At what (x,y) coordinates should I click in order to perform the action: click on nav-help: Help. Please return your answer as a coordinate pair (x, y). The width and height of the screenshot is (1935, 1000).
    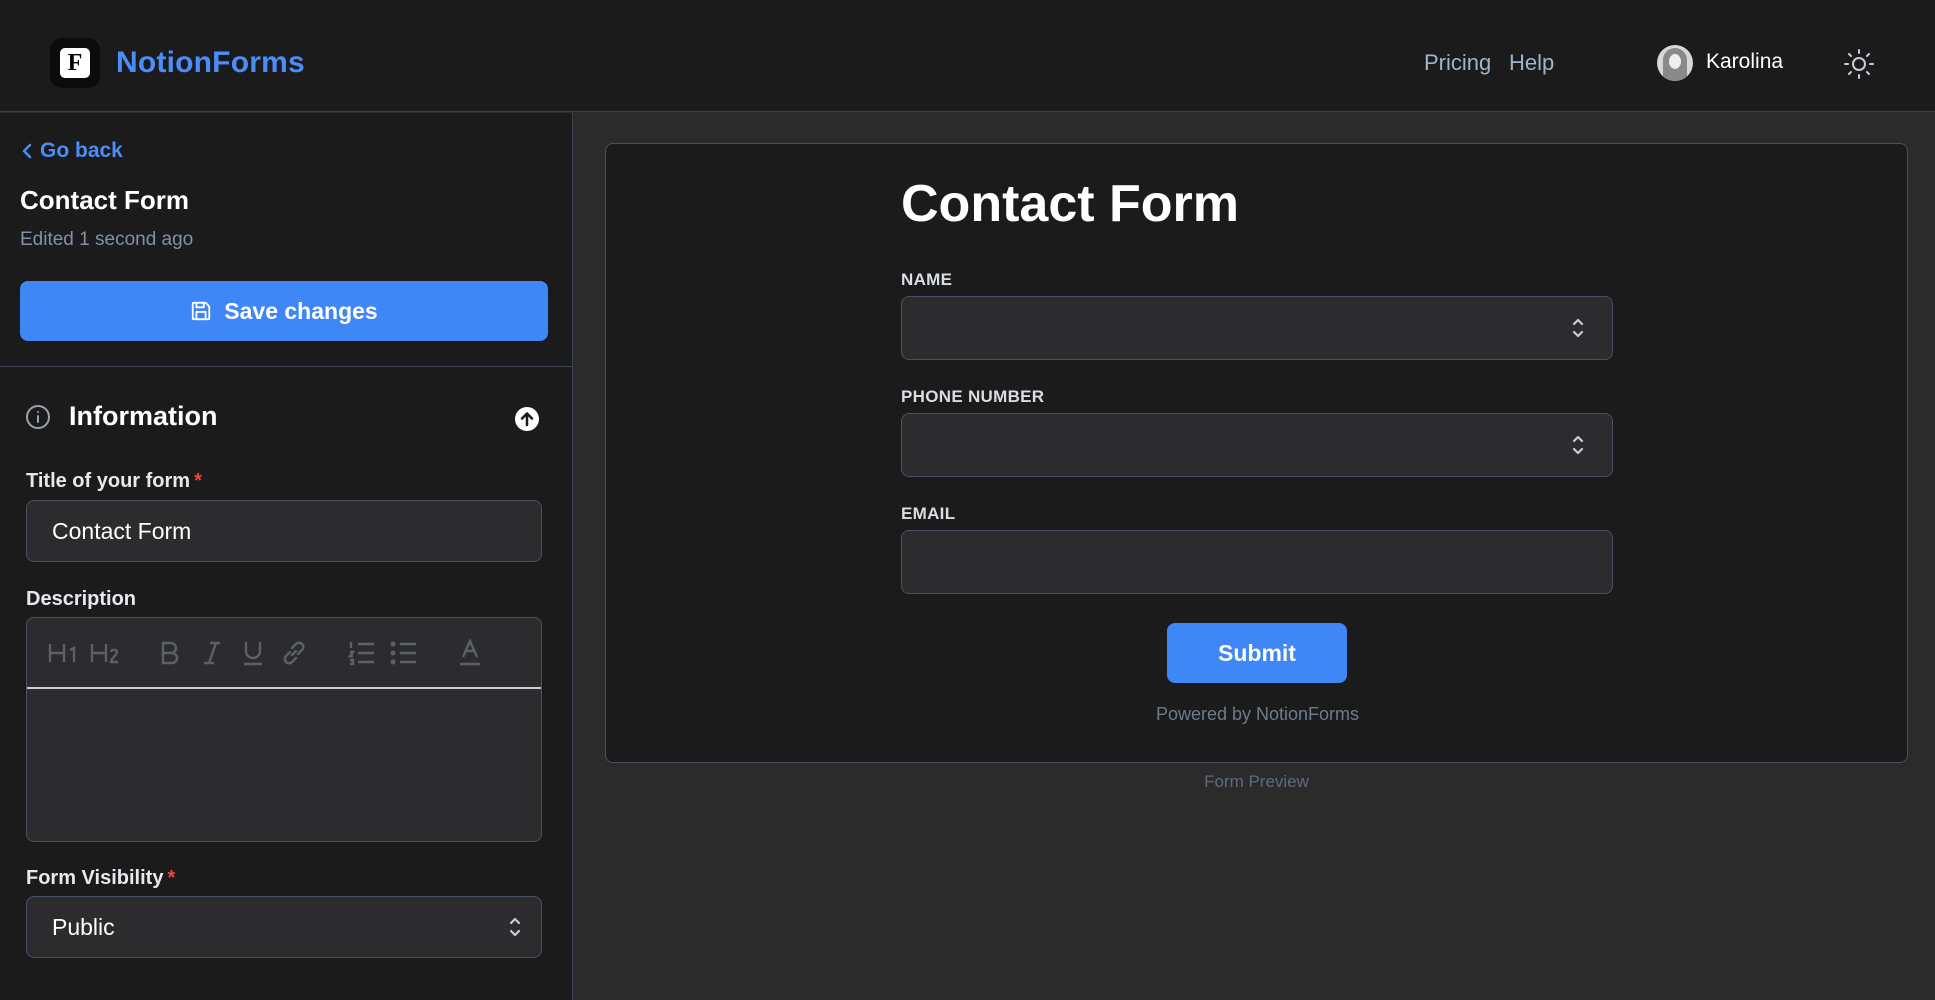
    Looking at the image, I should click on (1531, 63).